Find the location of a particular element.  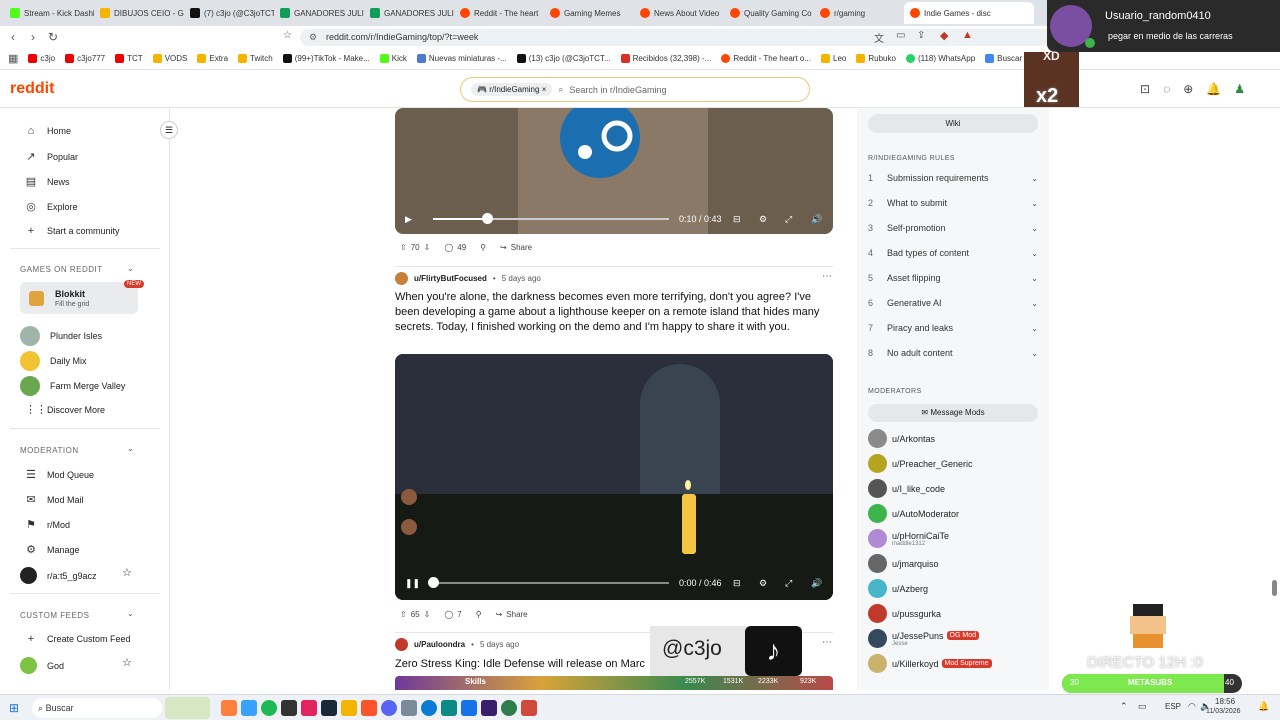

rule-item: 1 Submission requirements ⌄ is located at coordinates (953, 178).